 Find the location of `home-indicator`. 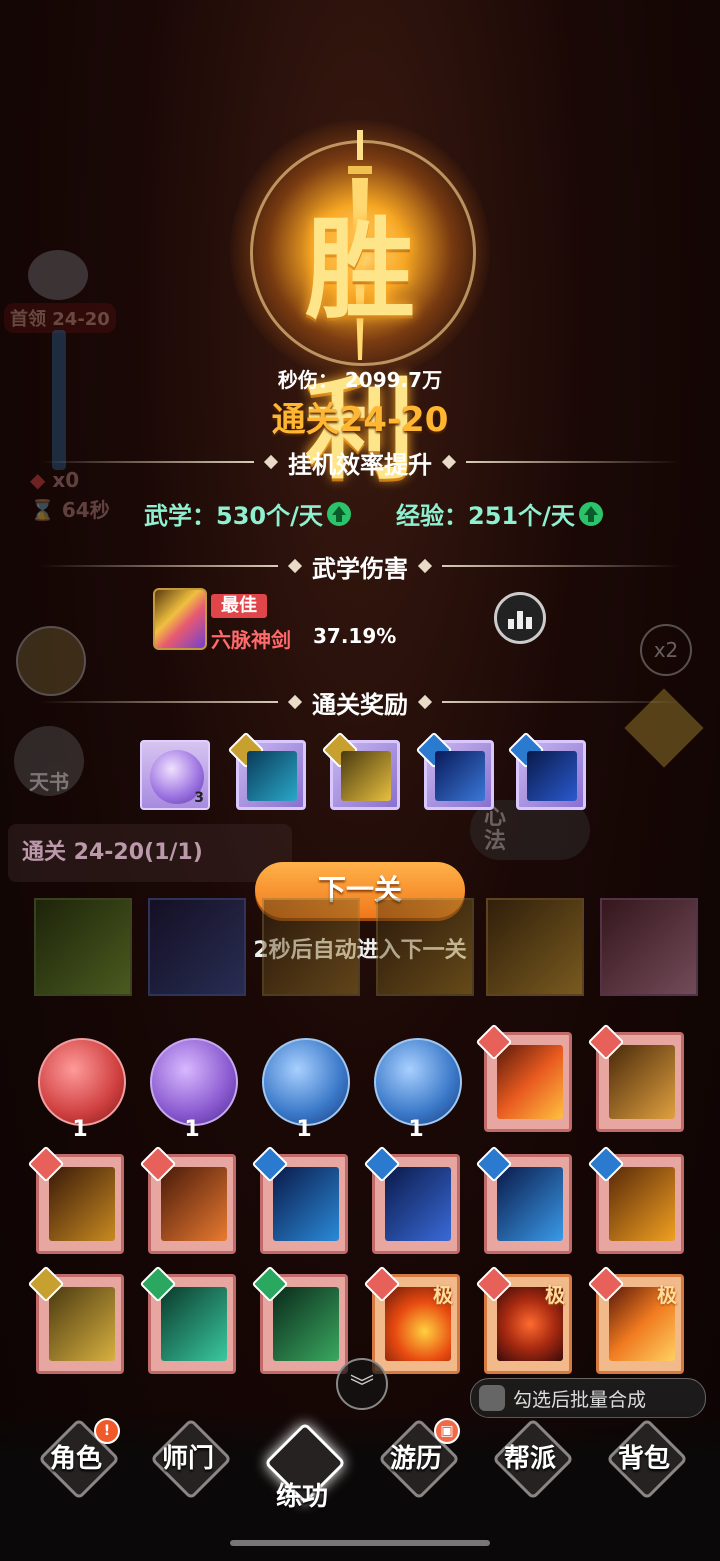

home-indicator is located at coordinates (360, 1543).